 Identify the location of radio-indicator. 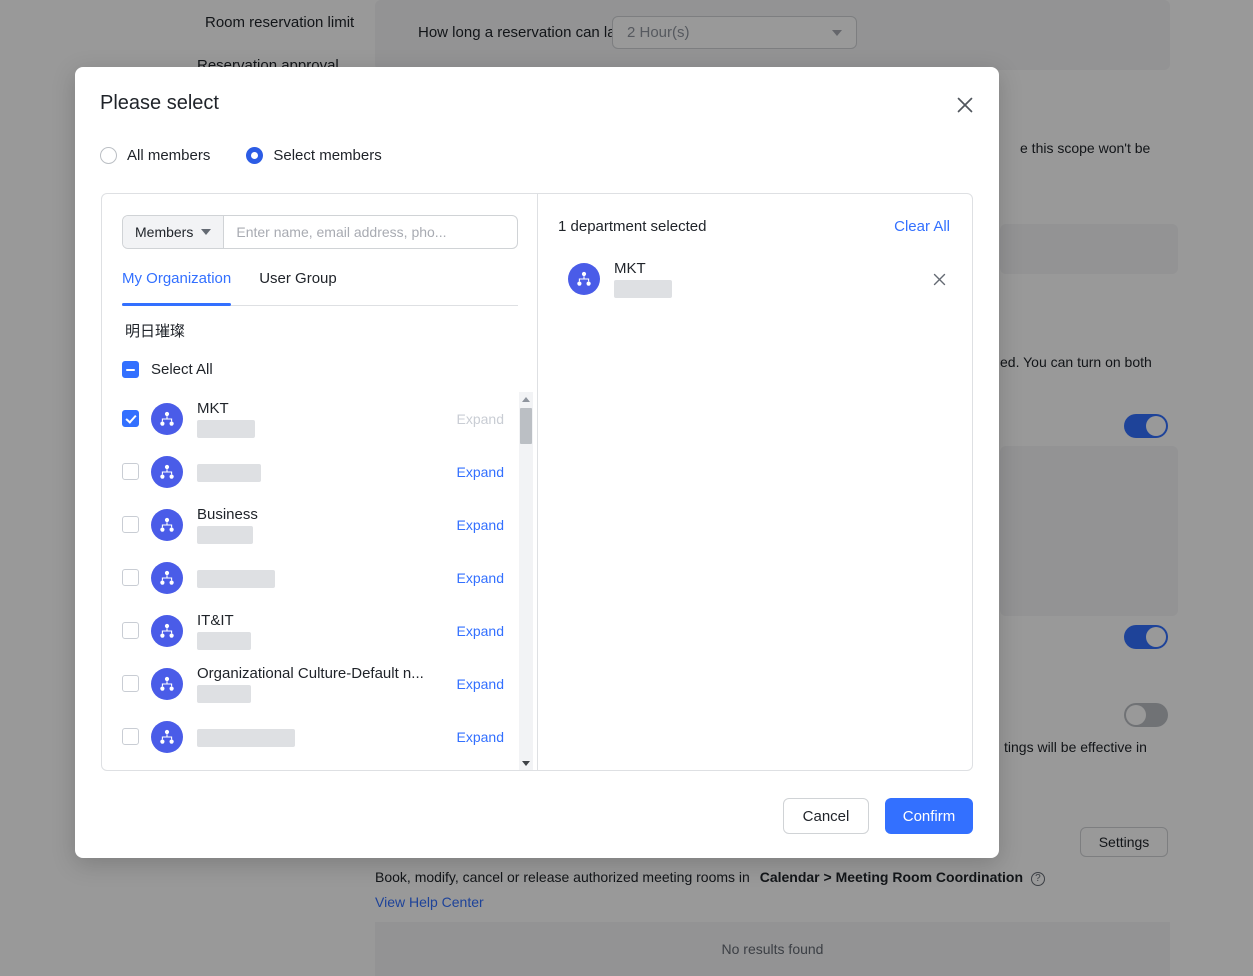
(108, 155).